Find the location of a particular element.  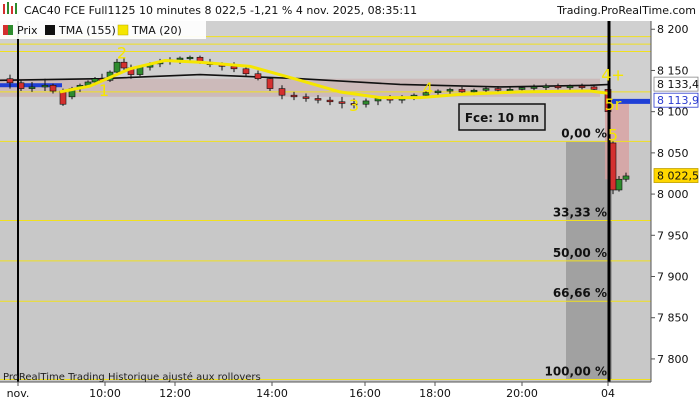

legend-prix-label: Prix is located at coordinates (27, 30).